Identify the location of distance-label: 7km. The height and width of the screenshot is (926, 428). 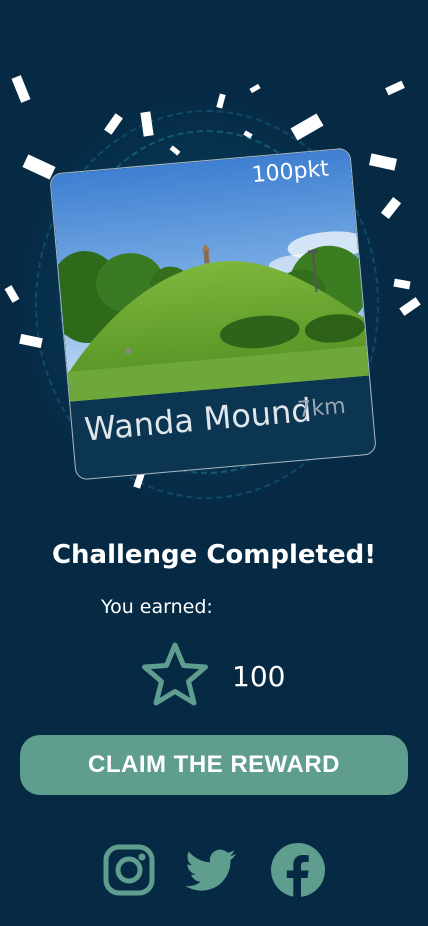
(321, 408).